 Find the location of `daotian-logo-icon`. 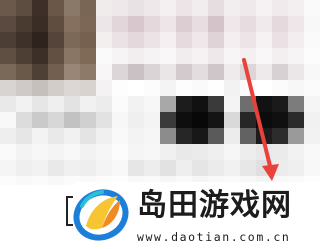

daotian-logo-icon is located at coordinates (101, 215).